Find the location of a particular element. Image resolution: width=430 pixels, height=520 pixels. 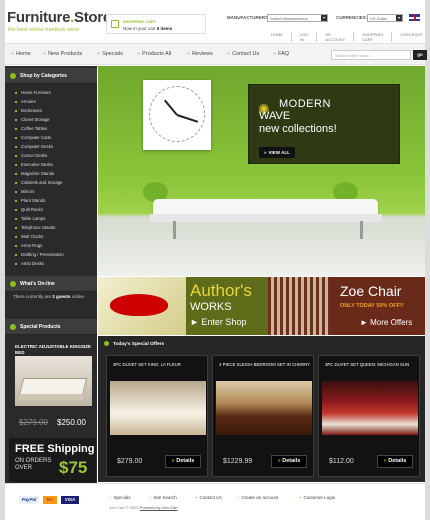

category-item: Corner Desks is located at coordinates (30, 155).